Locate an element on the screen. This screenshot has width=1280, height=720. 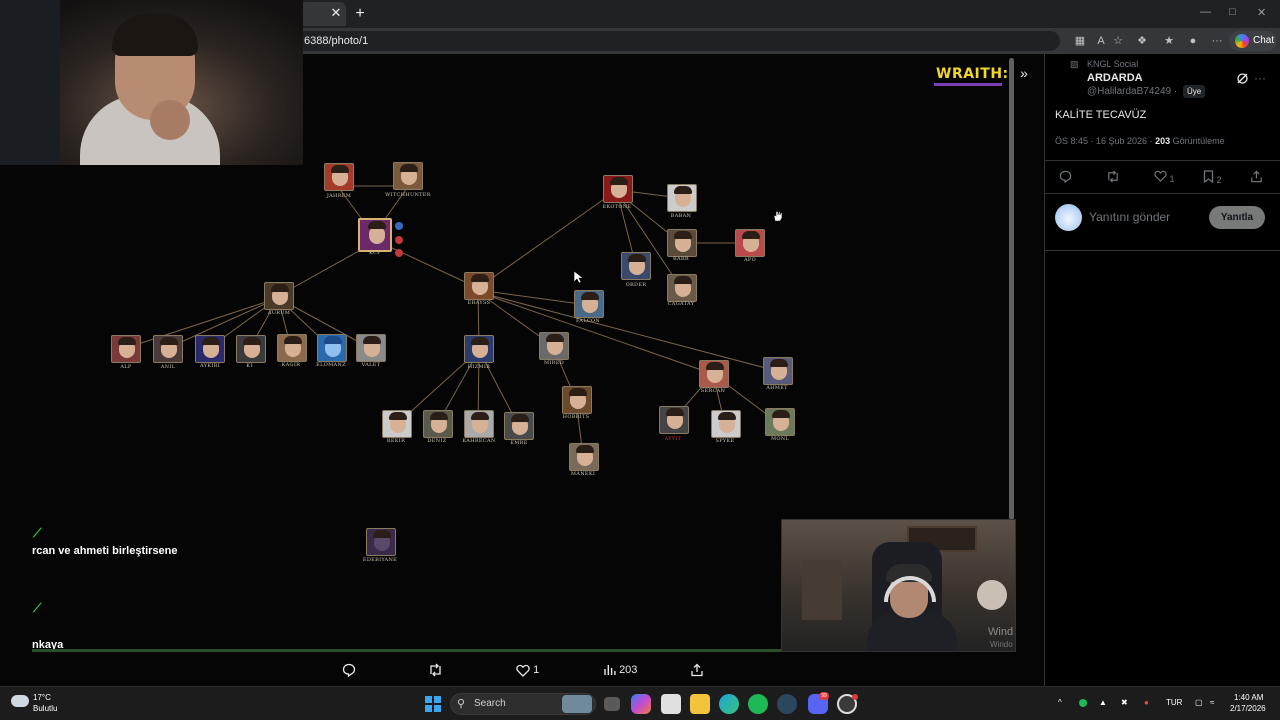
bookmark-count: 2 is located at coordinates (1219, 180).